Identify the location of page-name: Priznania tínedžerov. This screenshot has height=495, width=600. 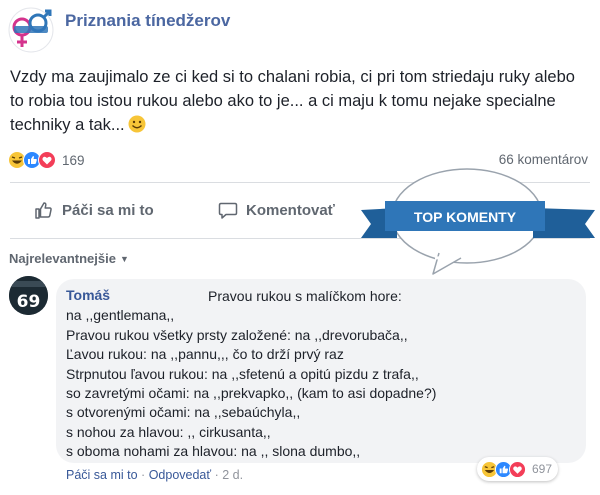
(147, 21).